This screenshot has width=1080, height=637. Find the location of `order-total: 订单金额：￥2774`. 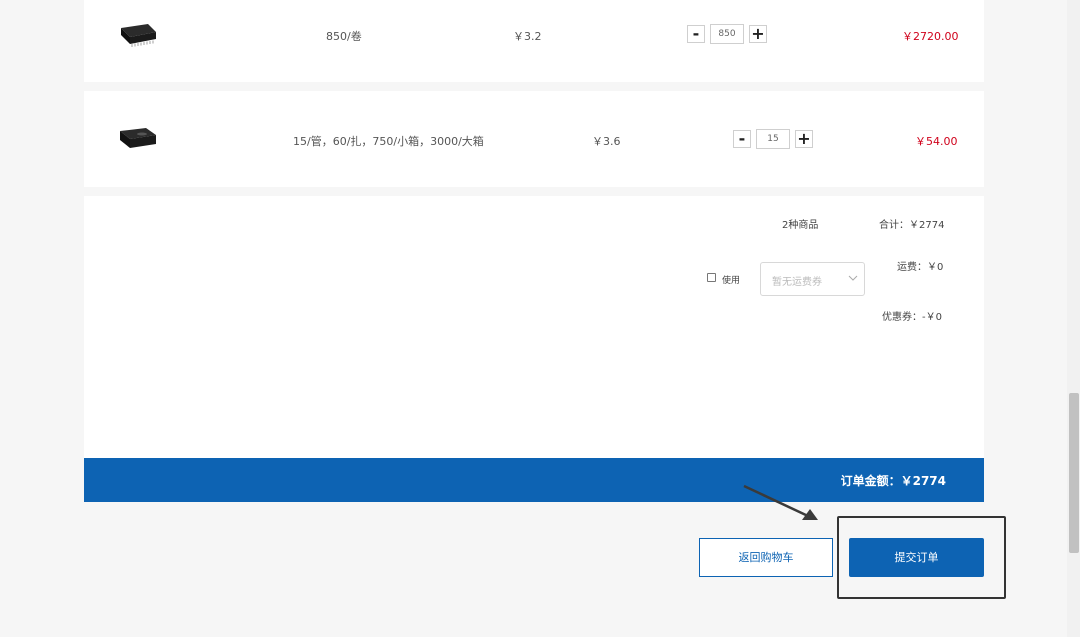

order-total: 订单金额：￥2774 is located at coordinates (893, 481).